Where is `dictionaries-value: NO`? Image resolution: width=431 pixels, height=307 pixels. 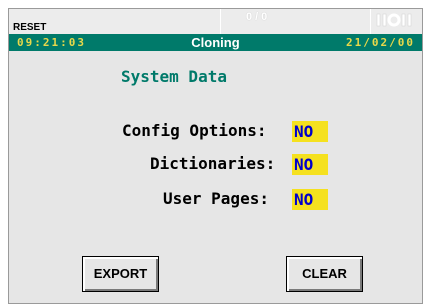
dictionaries-value: NO is located at coordinates (310, 164).